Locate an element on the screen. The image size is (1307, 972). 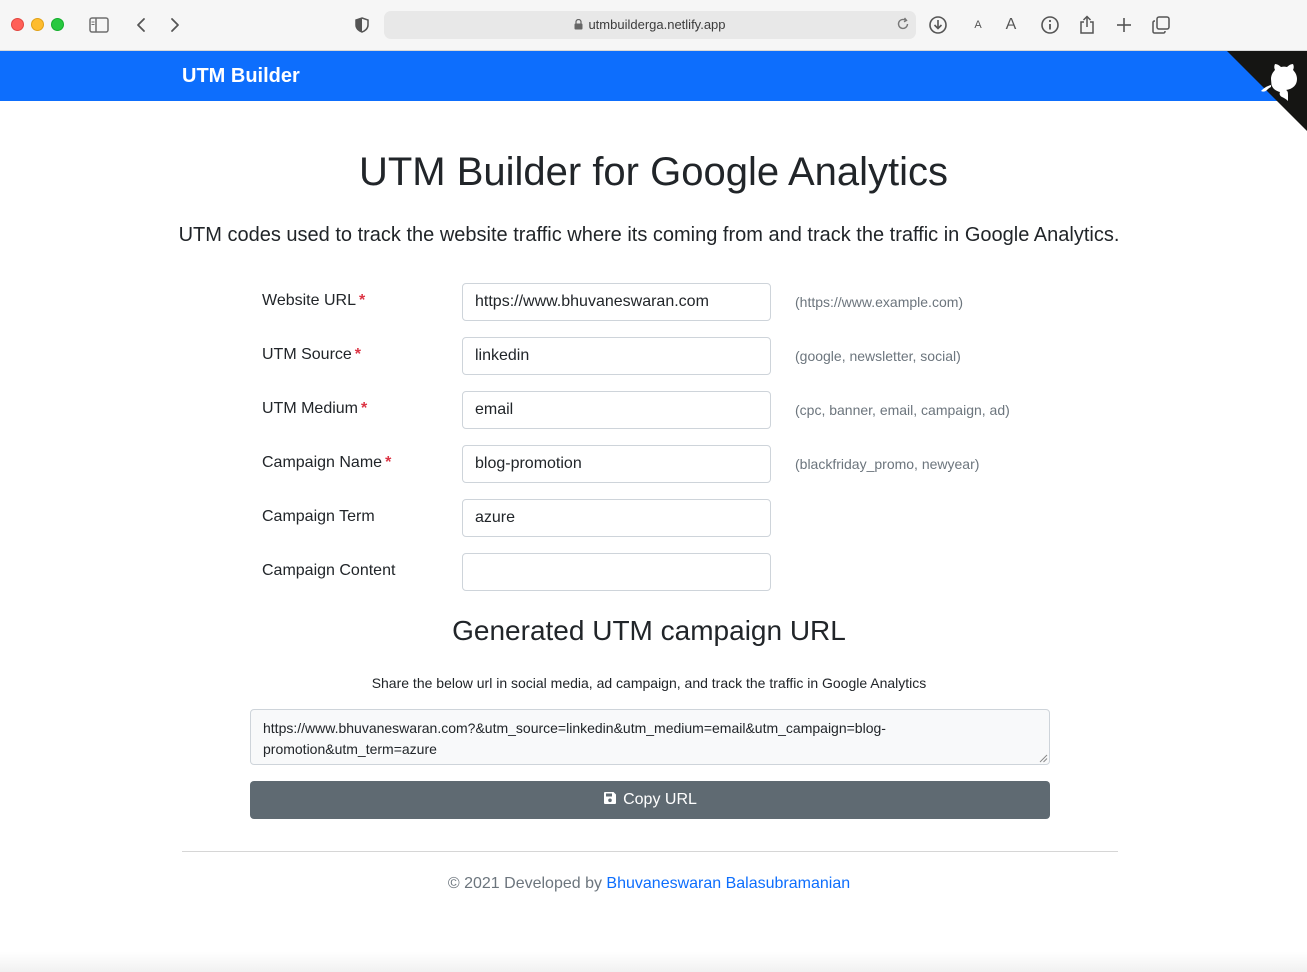
website-url-row: Website URL* (https://www.example.com) is located at coordinates (653, 302).